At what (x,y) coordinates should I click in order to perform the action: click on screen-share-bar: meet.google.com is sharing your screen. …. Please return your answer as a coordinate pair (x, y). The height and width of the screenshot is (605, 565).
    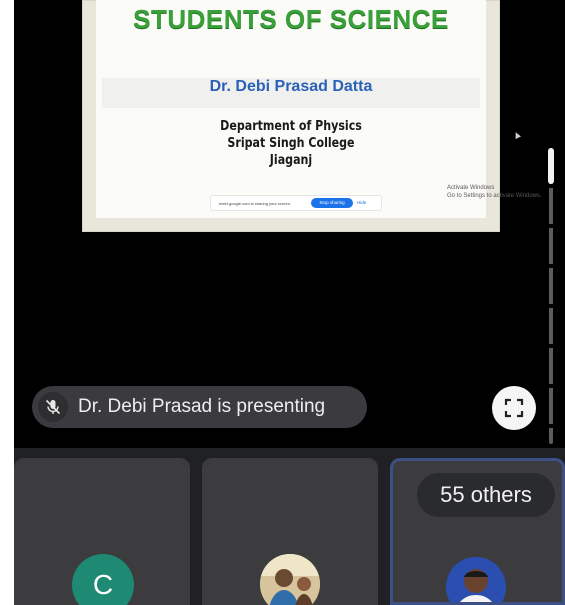
    Looking at the image, I should click on (296, 203).